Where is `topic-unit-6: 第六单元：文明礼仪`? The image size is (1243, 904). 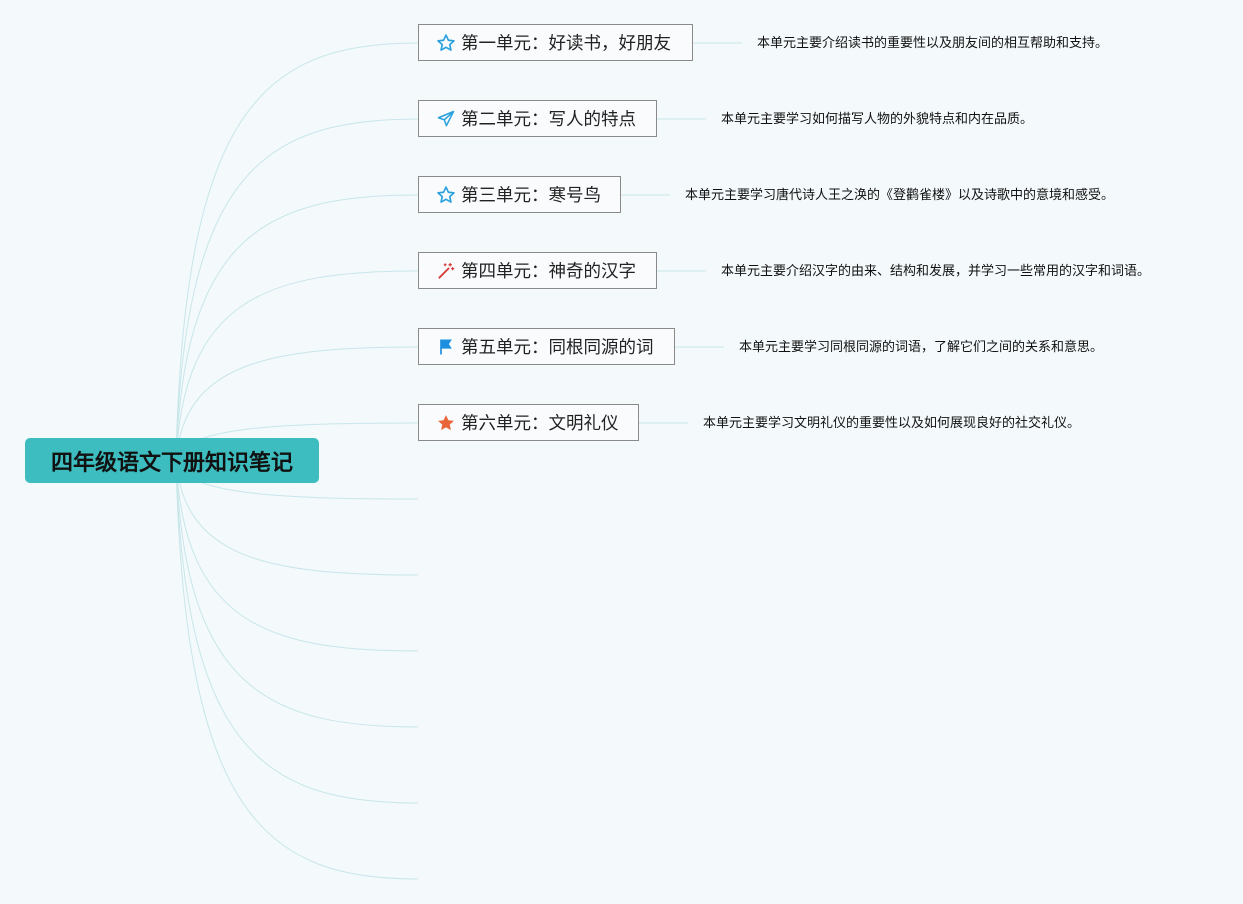 topic-unit-6: 第六单元：文明礼仪 is located at coordinates (528, 422).